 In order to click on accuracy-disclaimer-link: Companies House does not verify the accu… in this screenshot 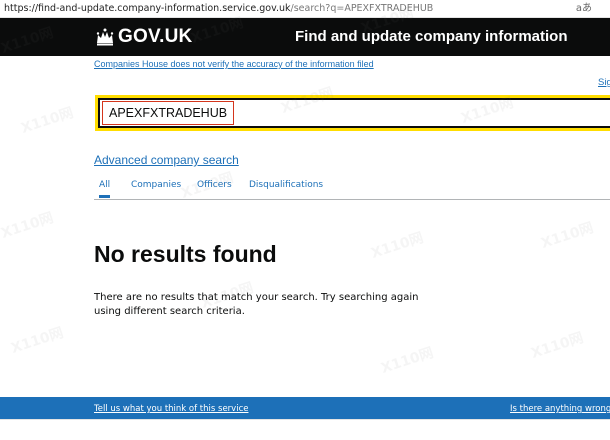, I will do `click(234, 64)`.